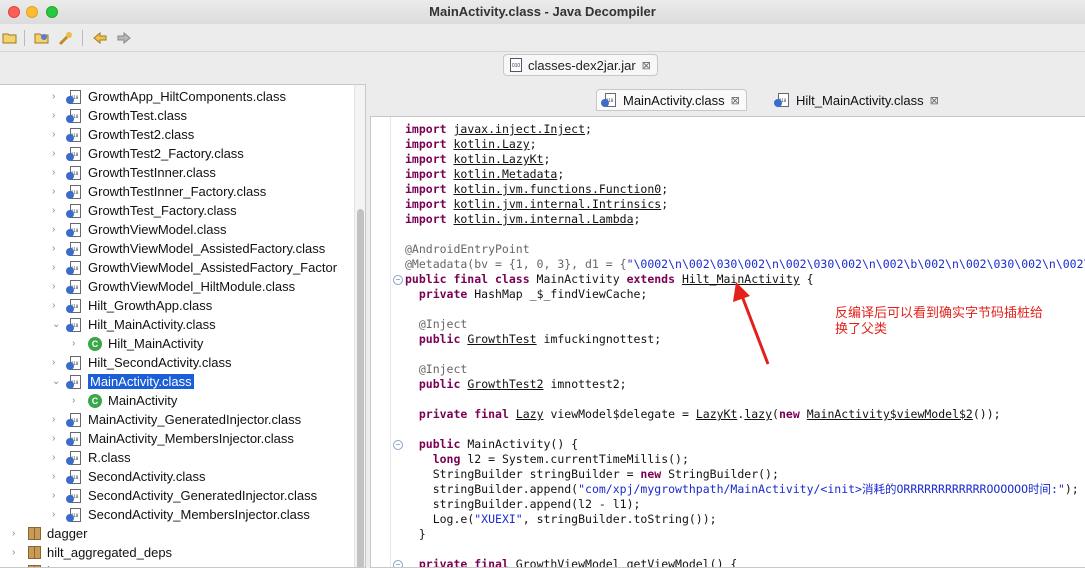  I want to click on tree-item: › R.class, so click(91, 457).